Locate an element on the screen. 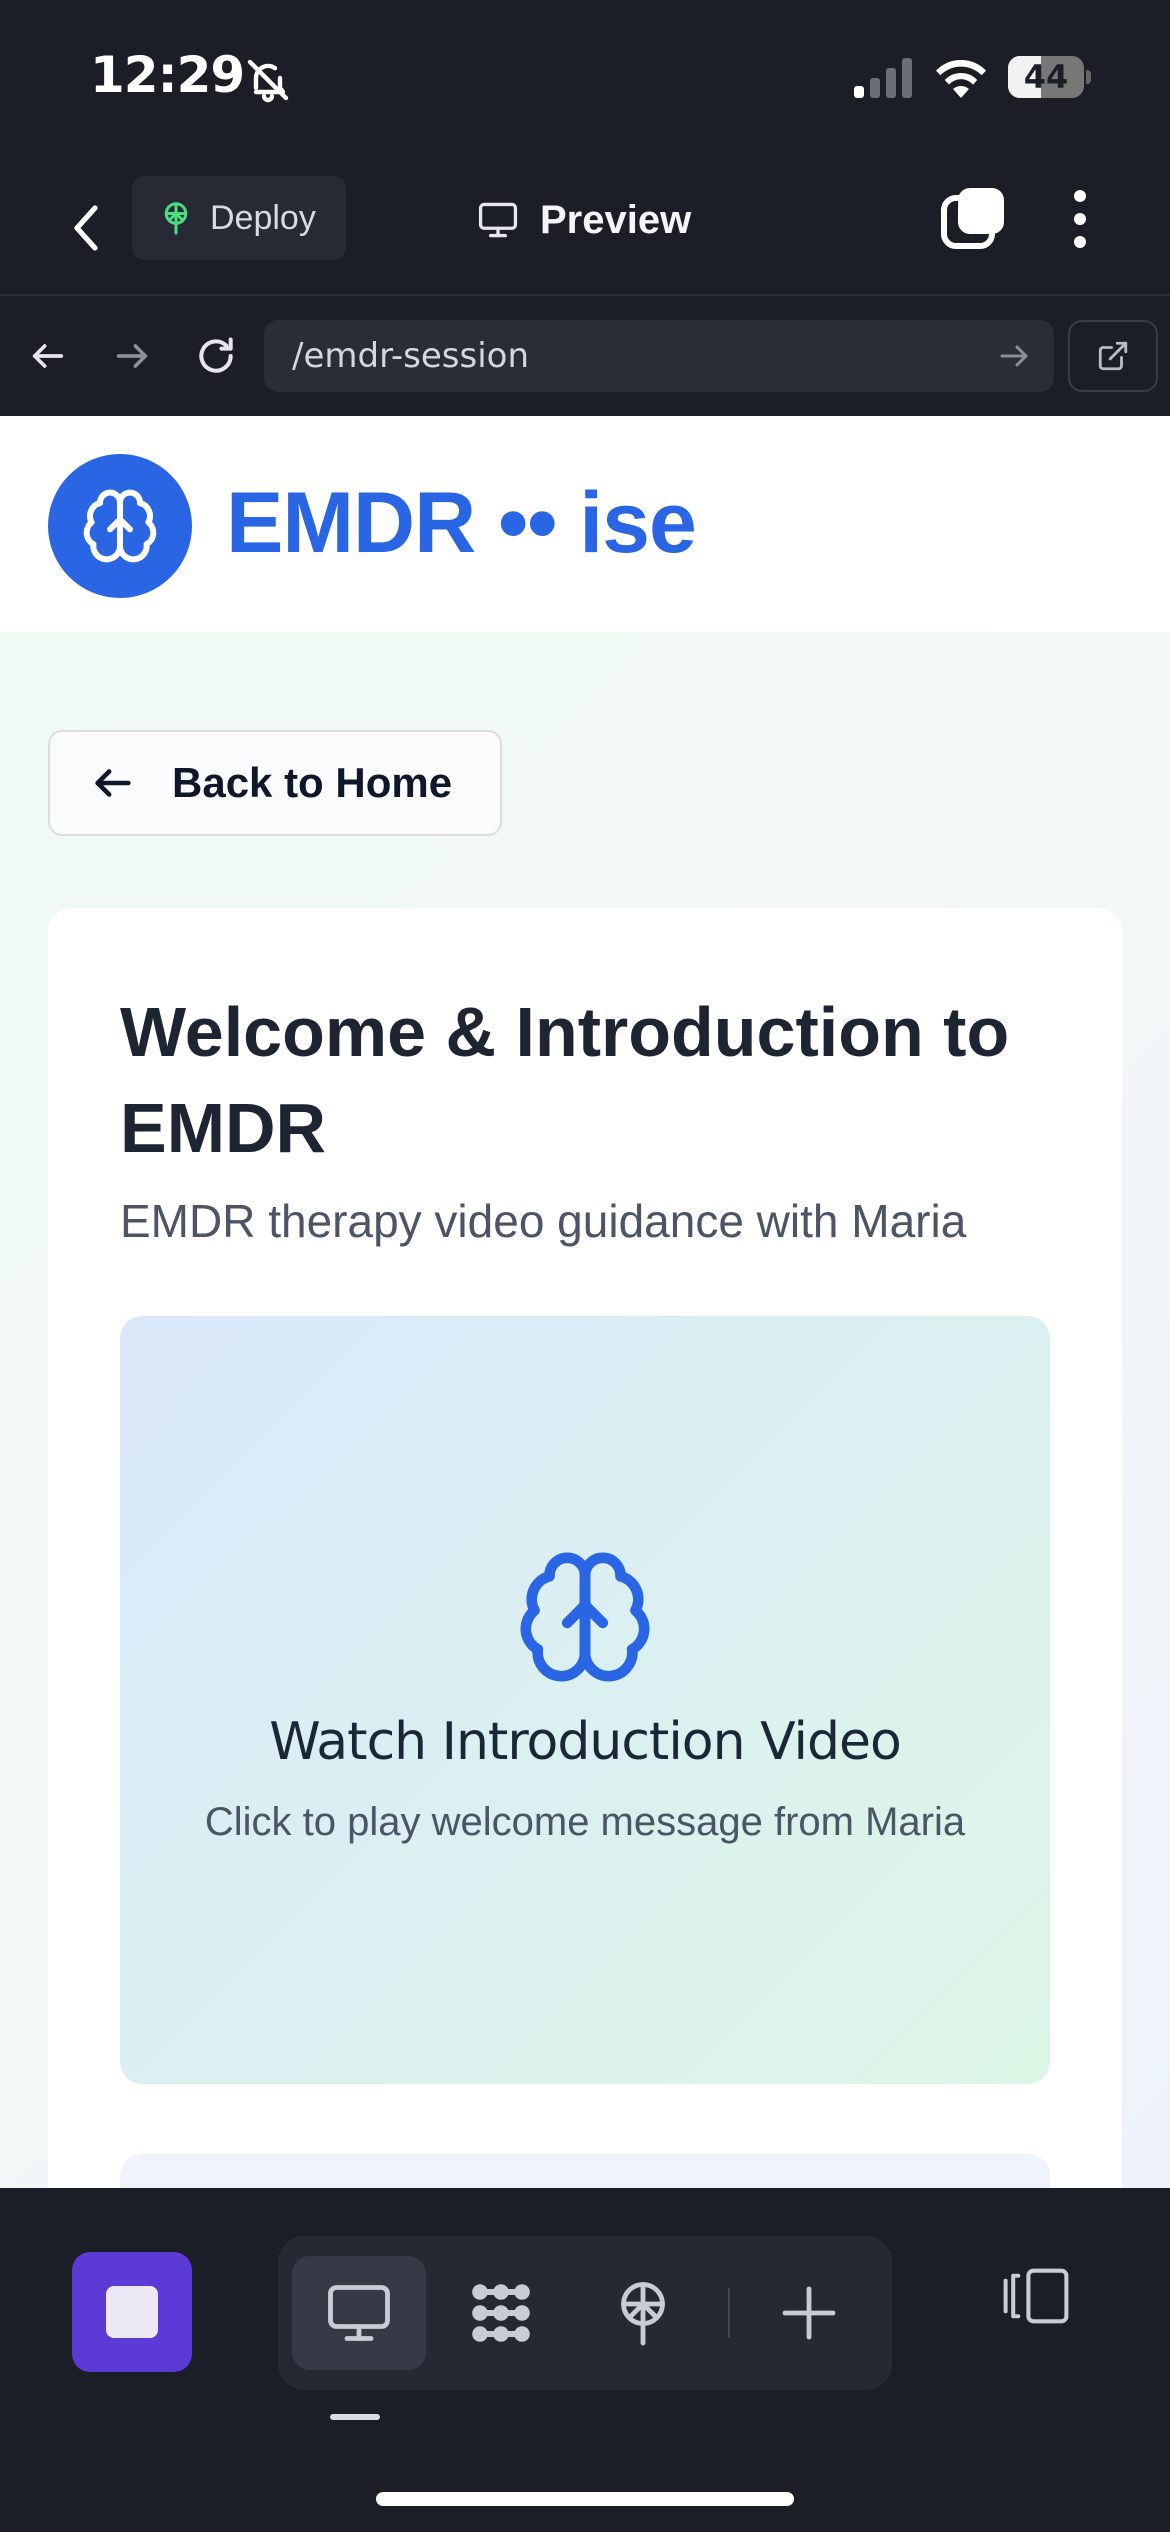  deploy-button: Deploy is located at coordinates (239, 218).